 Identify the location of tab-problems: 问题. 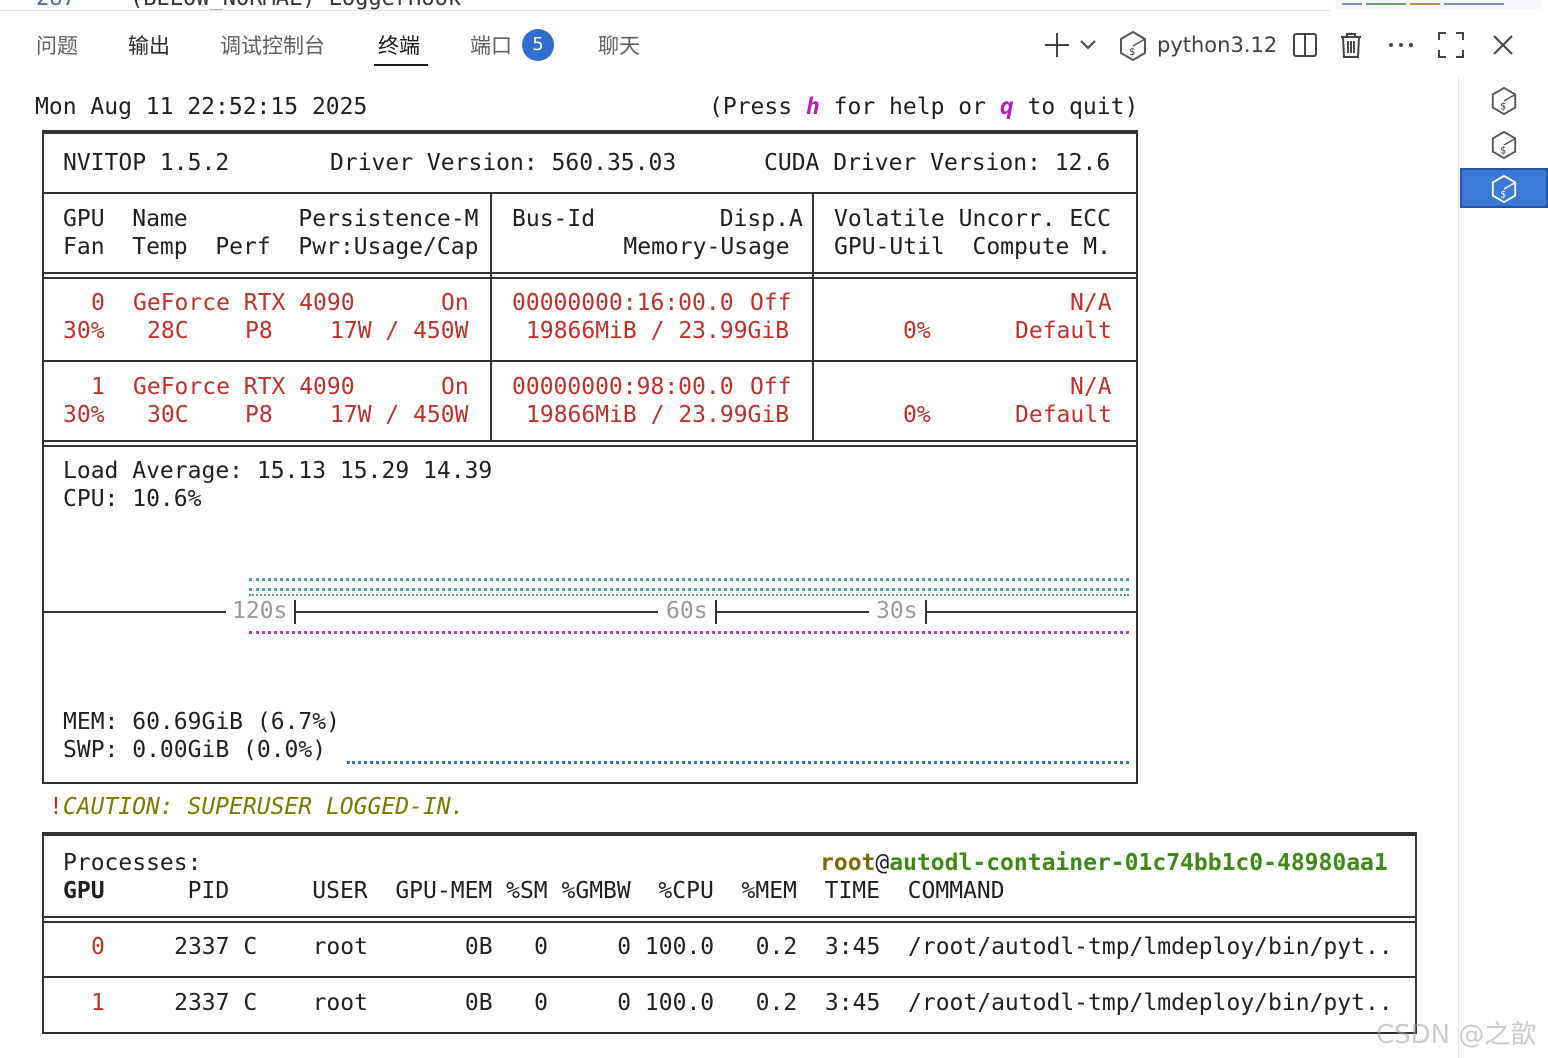
(57, 45).